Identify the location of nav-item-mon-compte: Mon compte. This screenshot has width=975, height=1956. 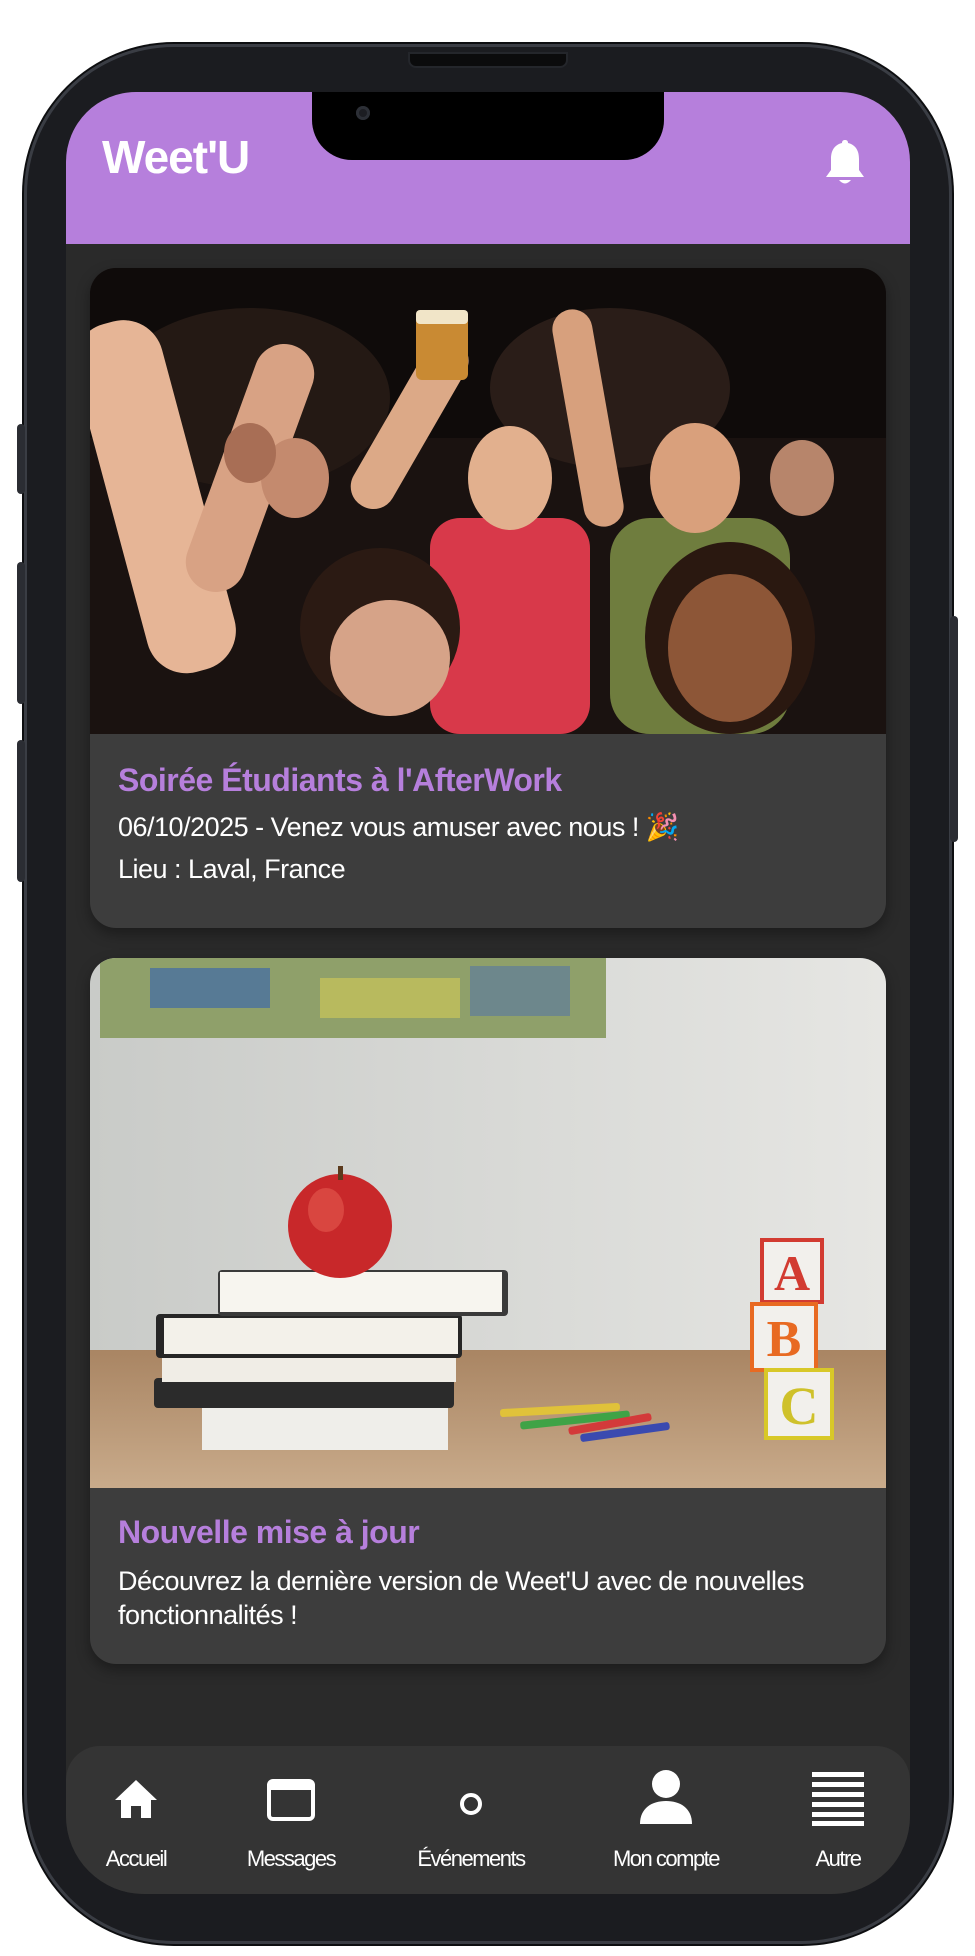
(666, 1820).